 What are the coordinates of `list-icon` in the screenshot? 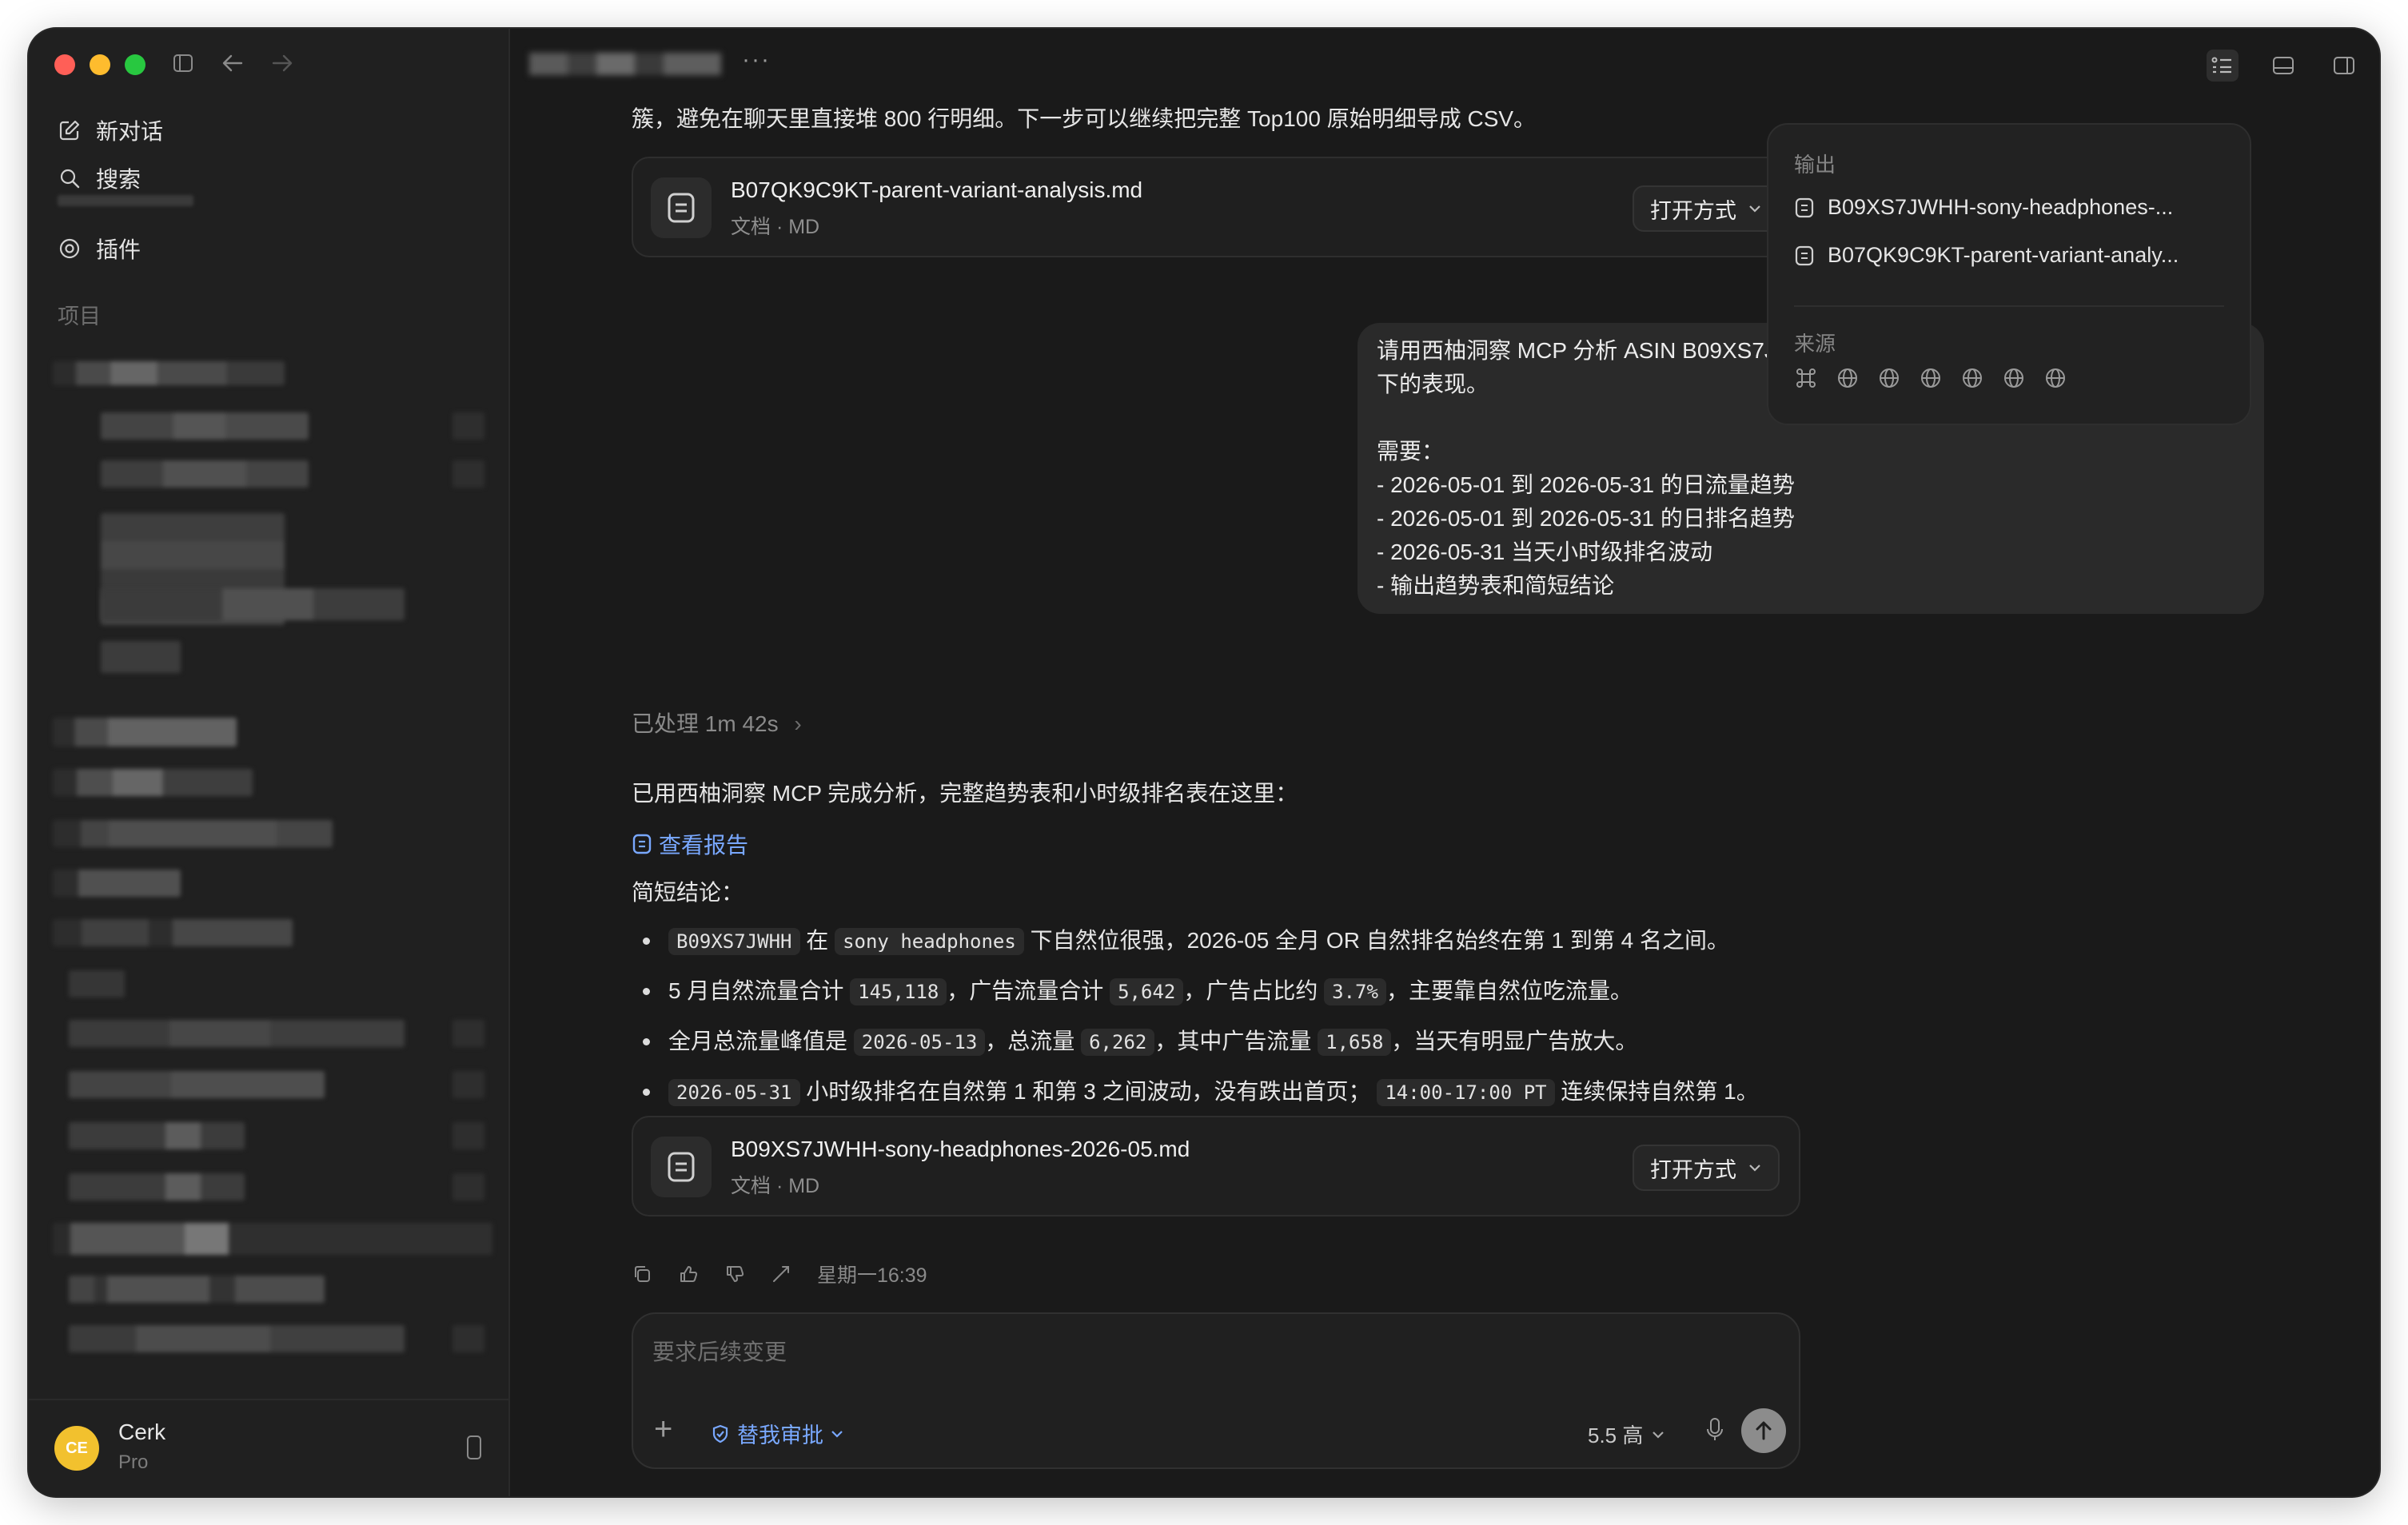 It's located at (2221, 65).